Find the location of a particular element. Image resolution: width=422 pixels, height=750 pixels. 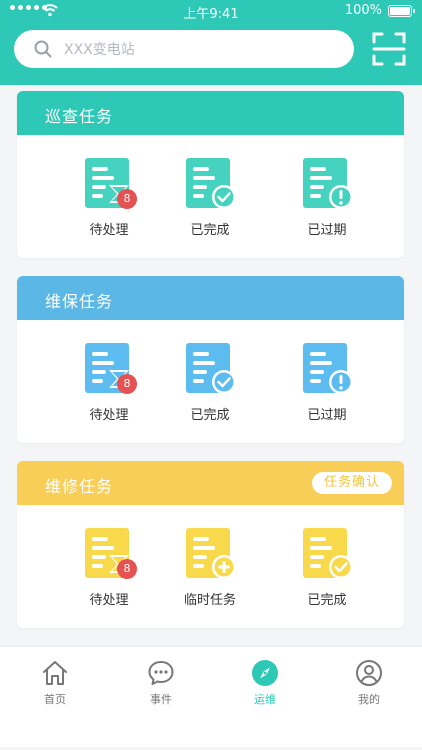

search-icon is located at coordinates (43, 49).